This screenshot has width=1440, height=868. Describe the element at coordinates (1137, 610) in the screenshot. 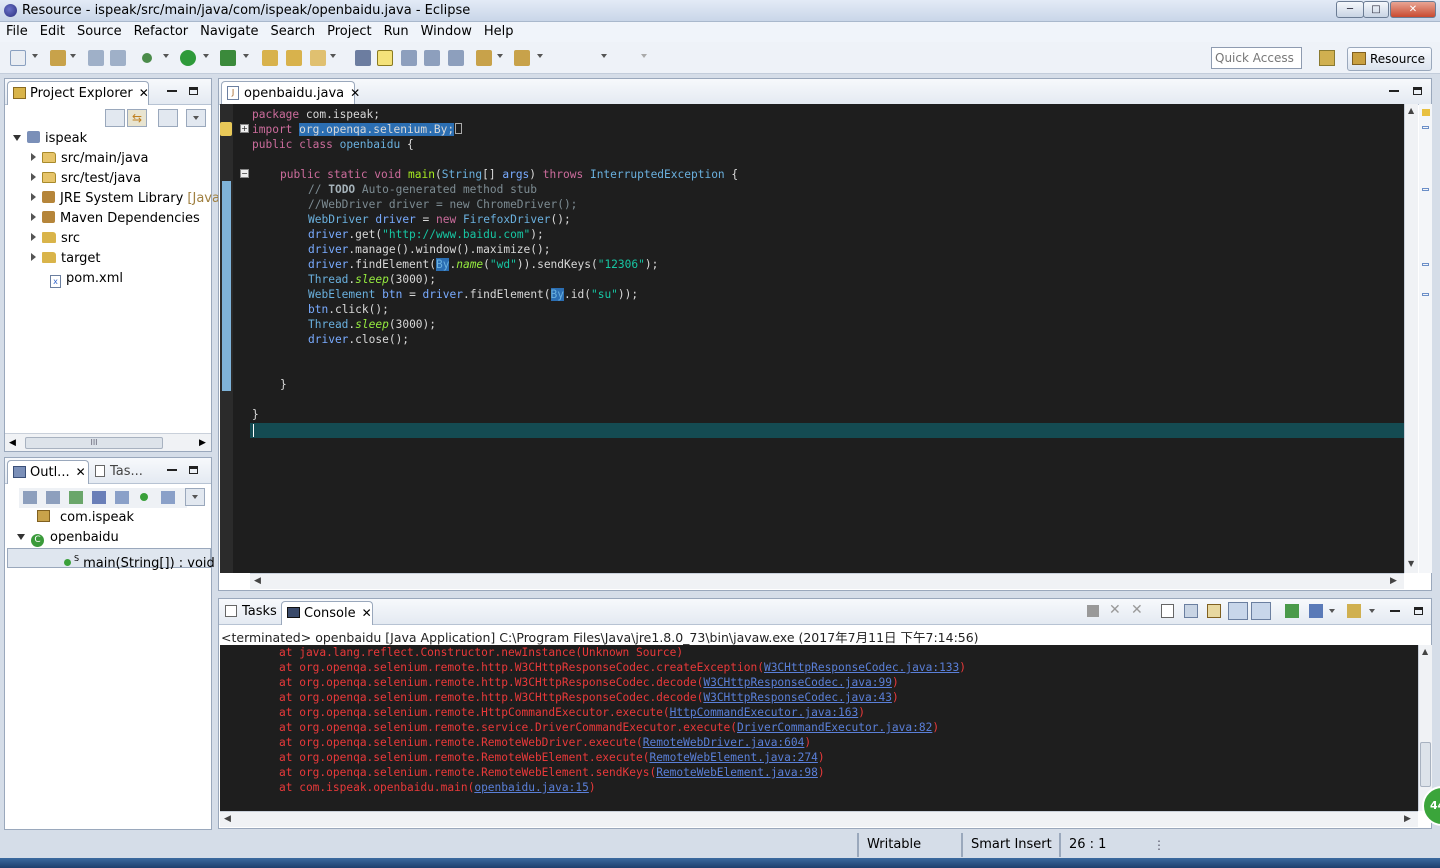

I see `remove-all-launches-icon: ✕` at that location.